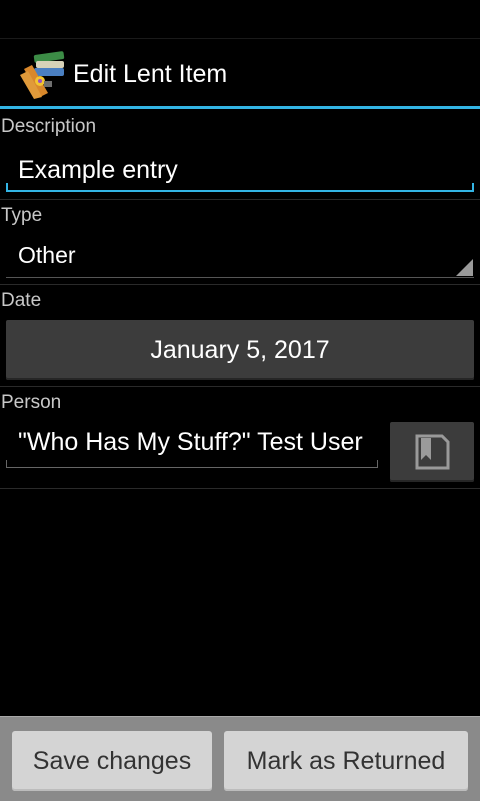  What do you see at coordinates (7, 187) in the screenshot?
I see `description-underline-left` at bounding box center [7, 187].